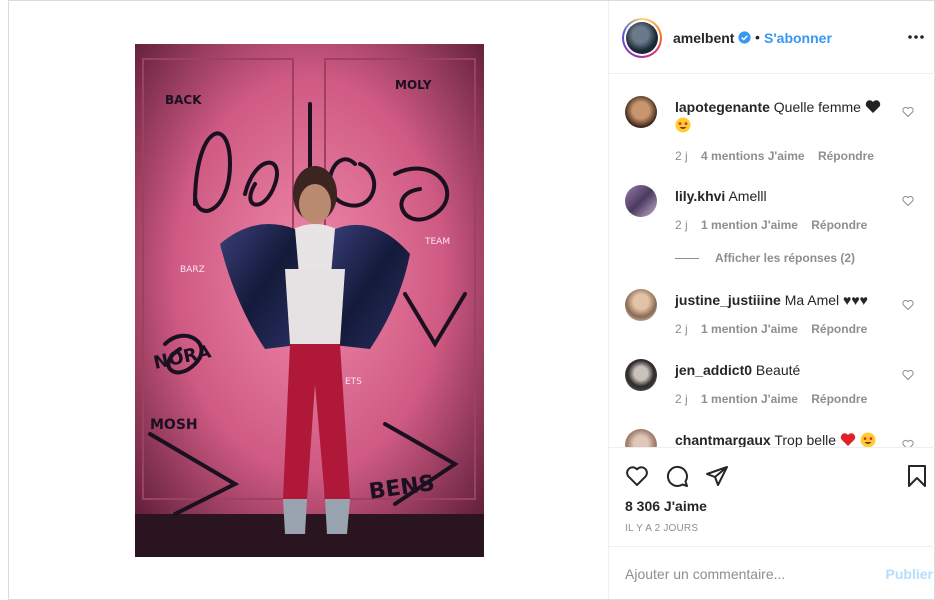 The width and height of the screenshot is (935, 600). Describe the element at coordinates (785, 258) in the screenshot. I see `view-replies-label: Afficher les réponses (2)` at that location.